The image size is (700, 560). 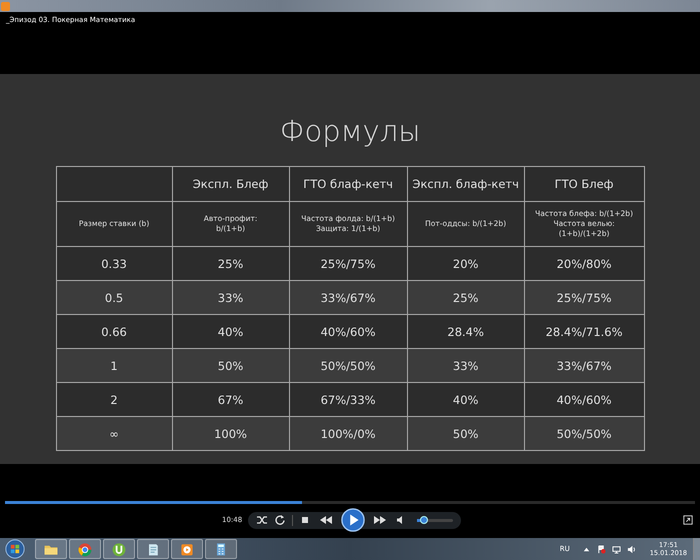 I want to click on table-cell: 1, so click(x=114, y=365).